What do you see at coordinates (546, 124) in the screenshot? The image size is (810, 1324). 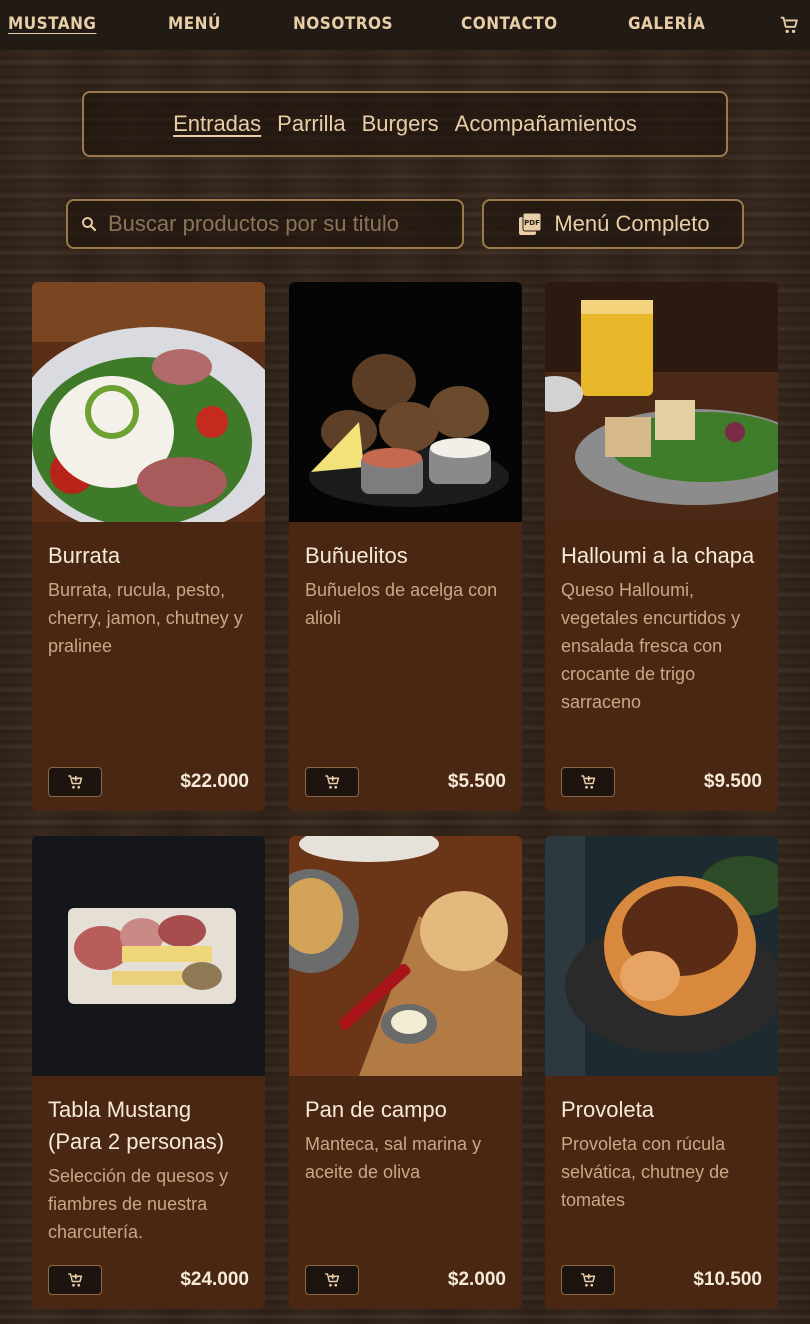 I see `tab-acompanamientos: Acompañamientos` at bounding box center [546, 124].